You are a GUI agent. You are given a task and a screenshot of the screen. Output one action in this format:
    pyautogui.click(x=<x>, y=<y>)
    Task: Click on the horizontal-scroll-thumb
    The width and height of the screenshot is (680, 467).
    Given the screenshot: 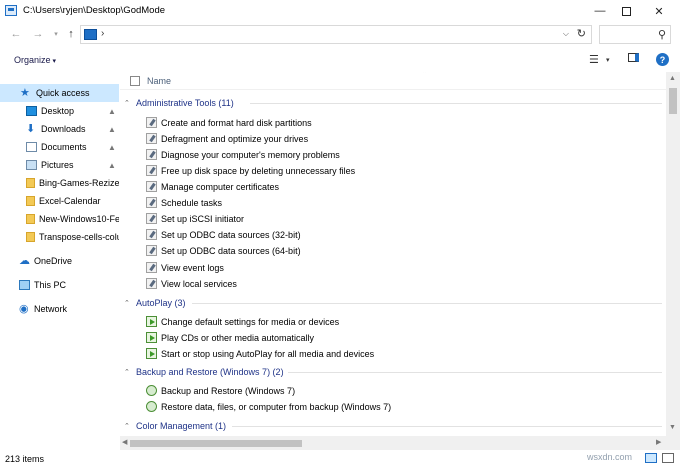 What is the action you would take?
    pyautogui.click(x=216, y=443)
    